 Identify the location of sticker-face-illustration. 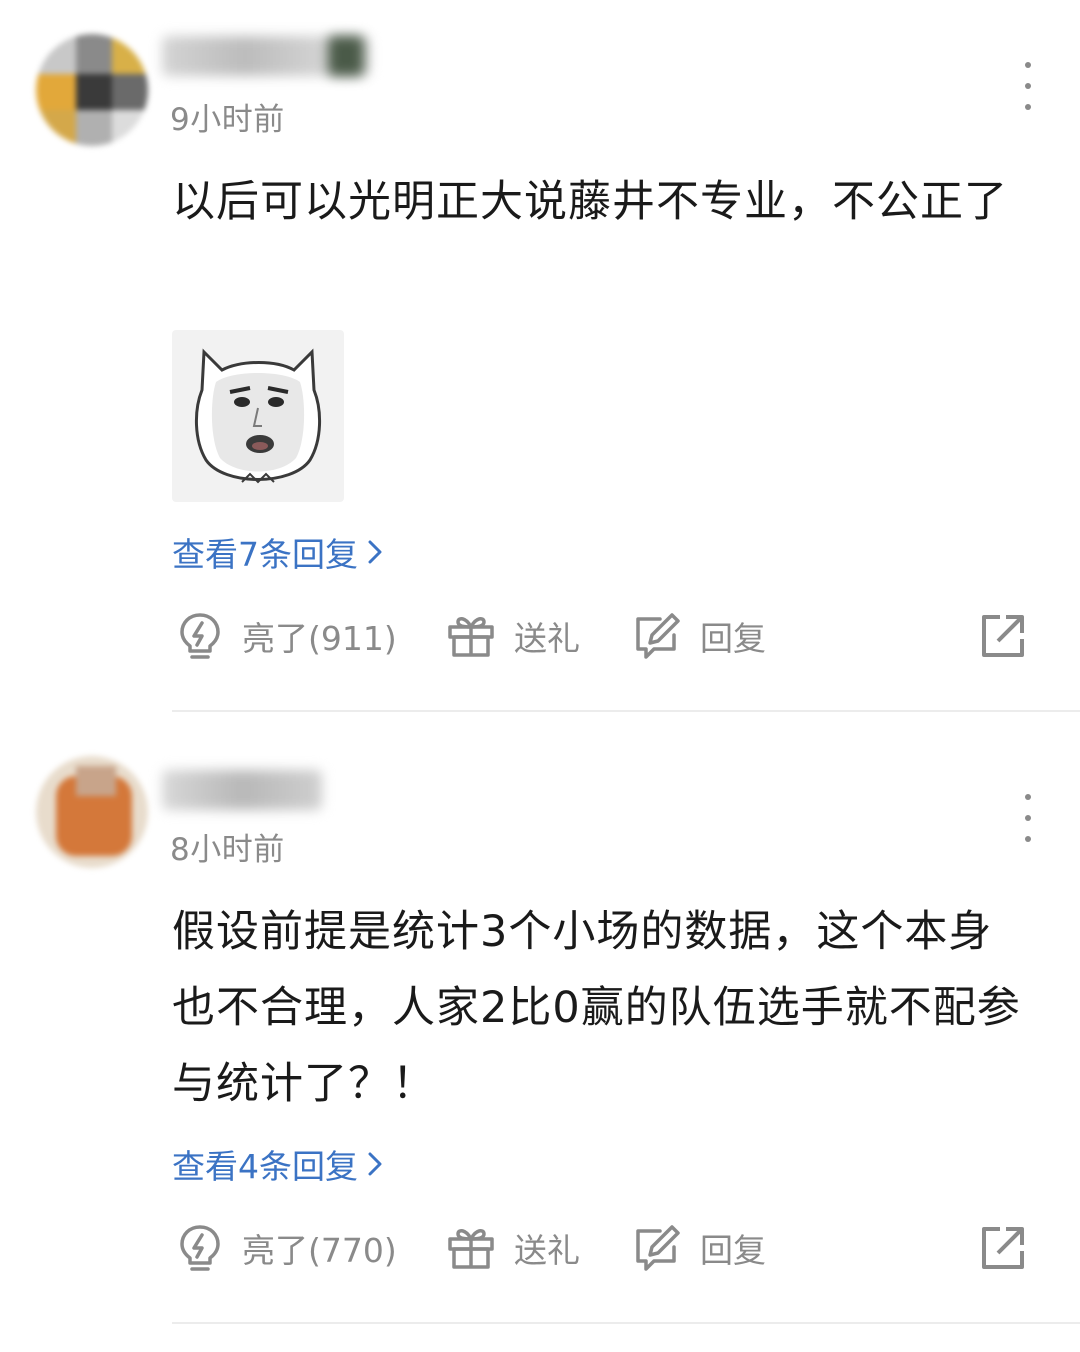
(258, 416).